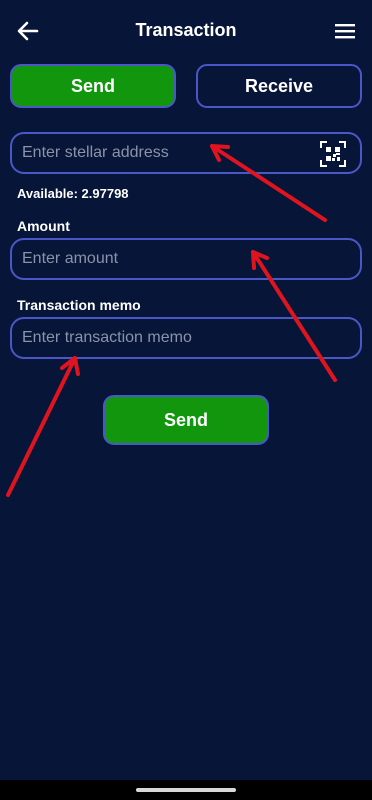 This screenshot has height=800, width=372. What do you see at coordinates (93, 86) in the screenshot?
I see `tab-send: Send` at bounding box center [93, 86].